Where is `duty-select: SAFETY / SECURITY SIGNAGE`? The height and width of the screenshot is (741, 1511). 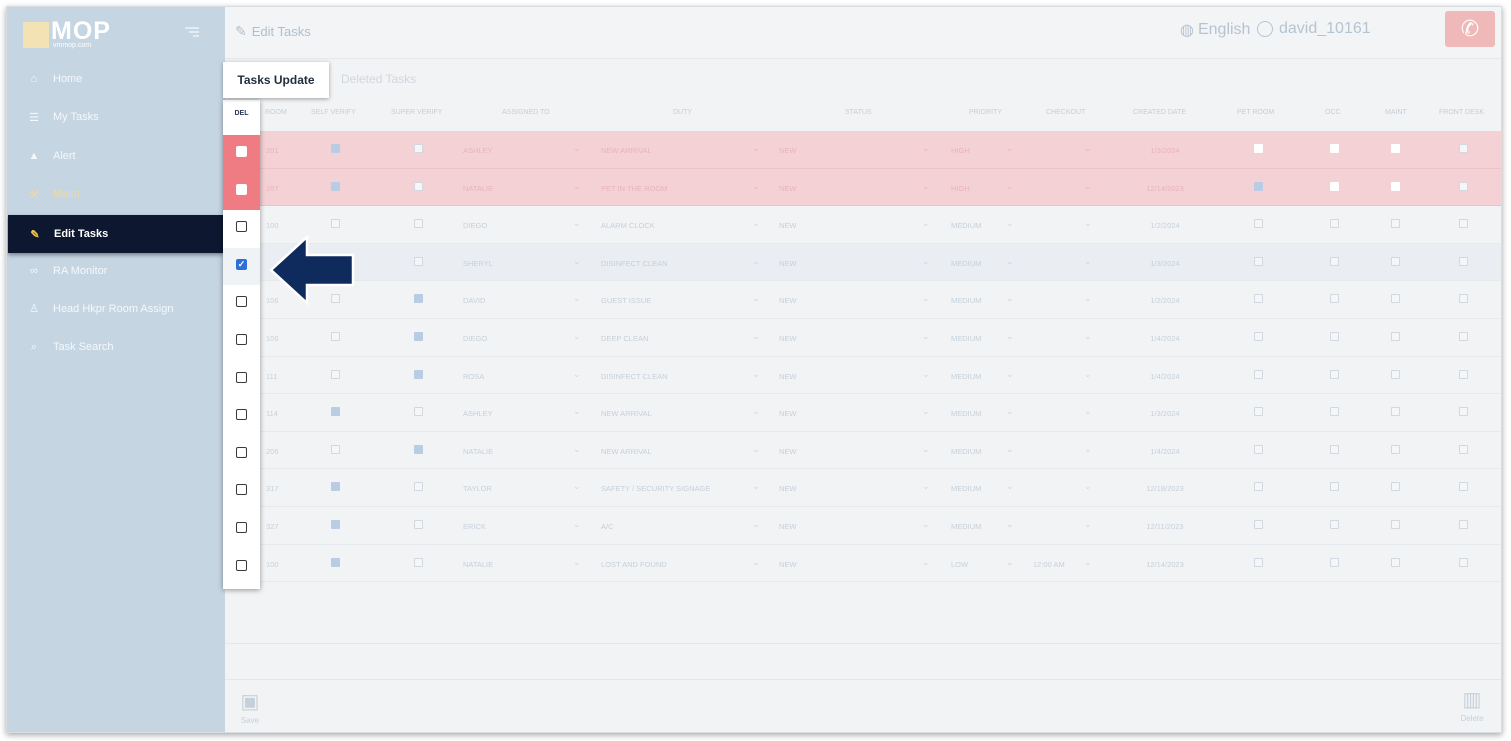 duty-select: SAFETY / SECURITY SIGNAGE is located at coordinates (655, 488).